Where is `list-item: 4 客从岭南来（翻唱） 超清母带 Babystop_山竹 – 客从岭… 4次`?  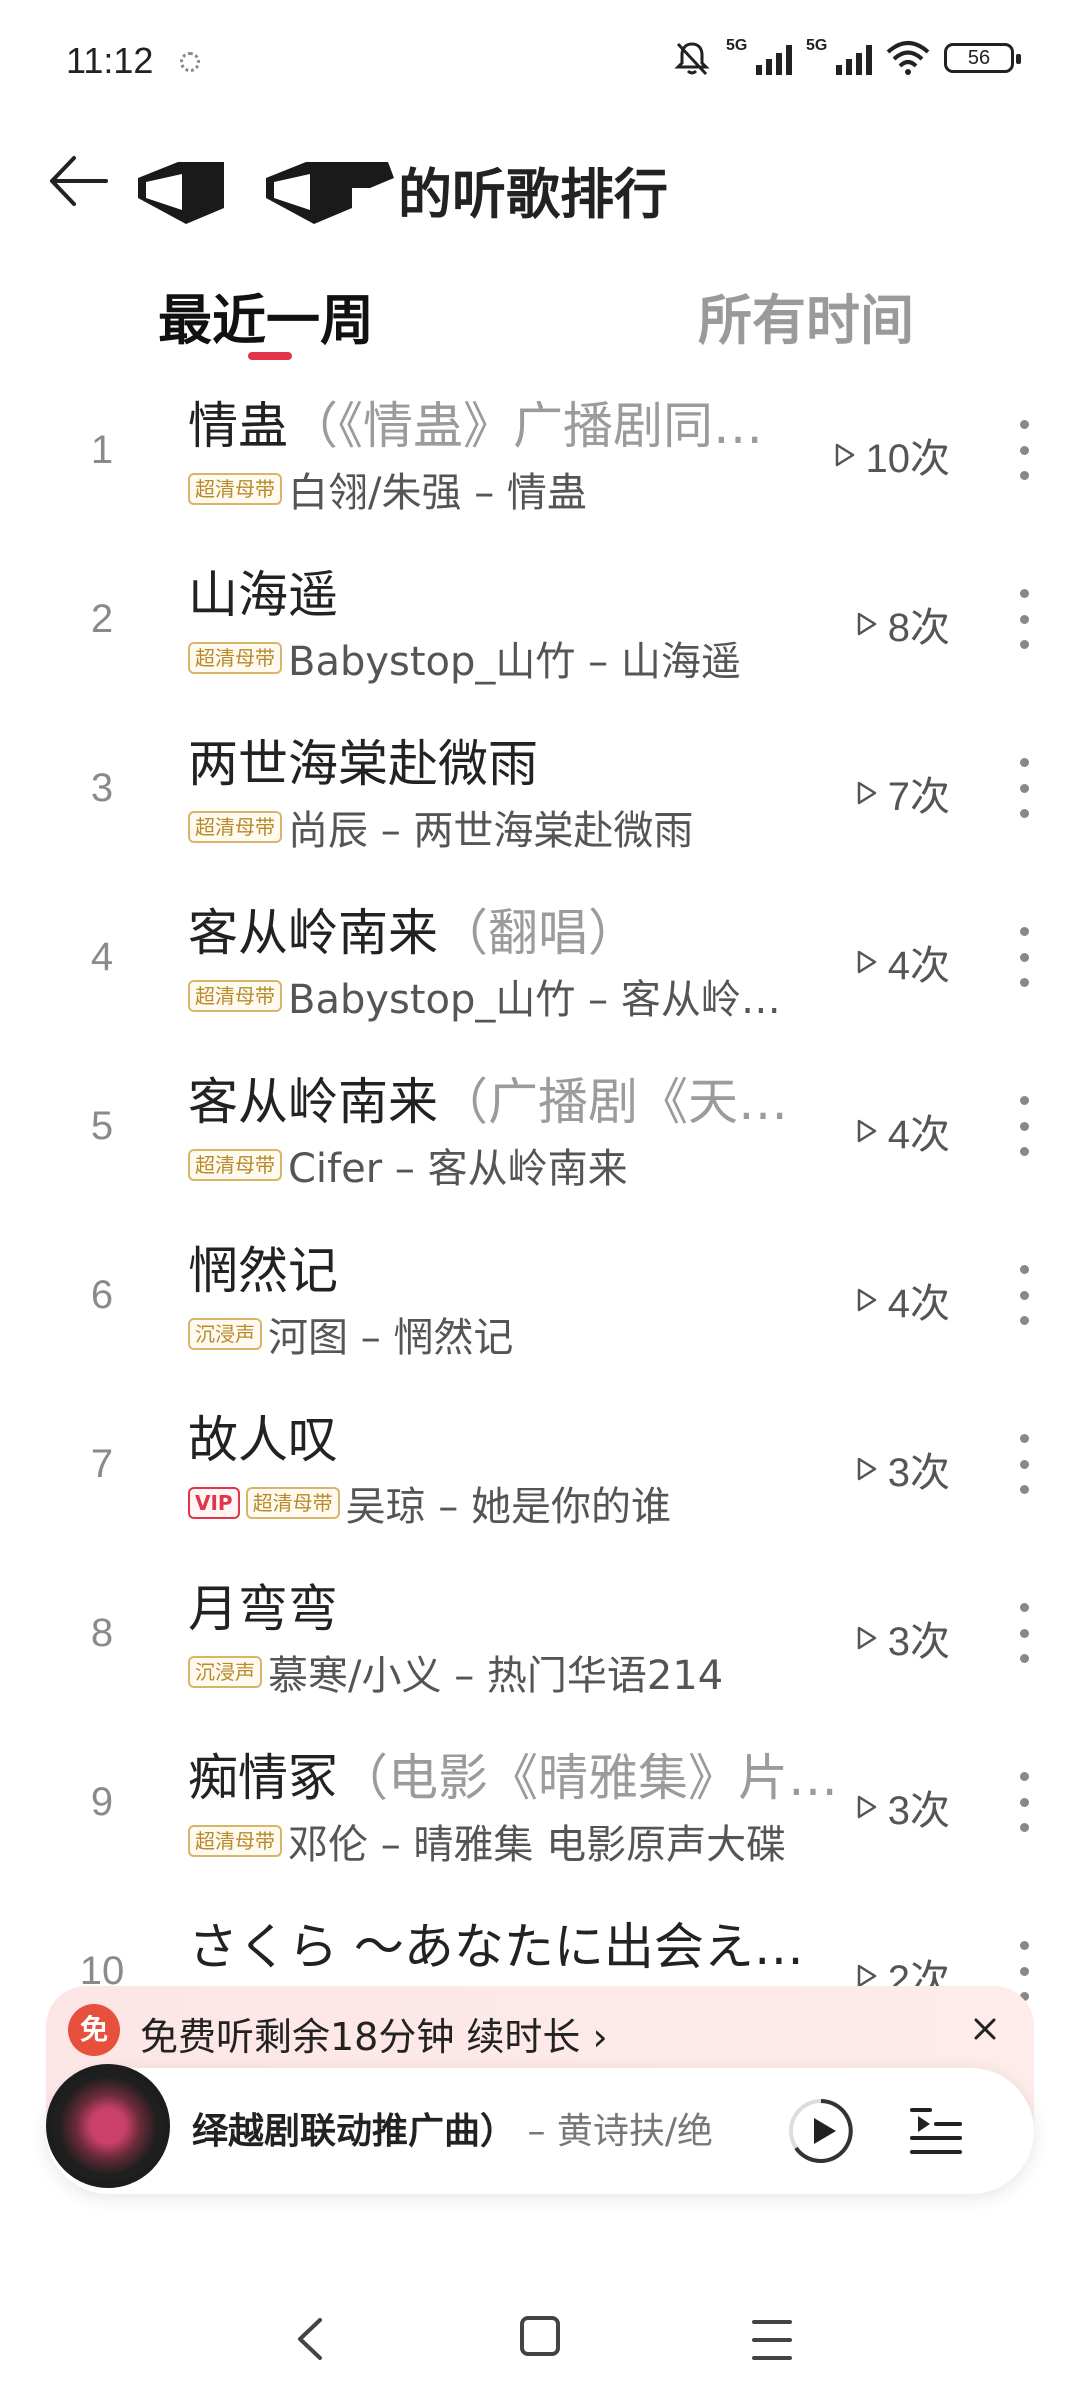
list-item: 4 客从岭南来（翻唱） 超清母带 Babystop_山竹 – 客从岭… 4次 is located at coordinates (540, 969).